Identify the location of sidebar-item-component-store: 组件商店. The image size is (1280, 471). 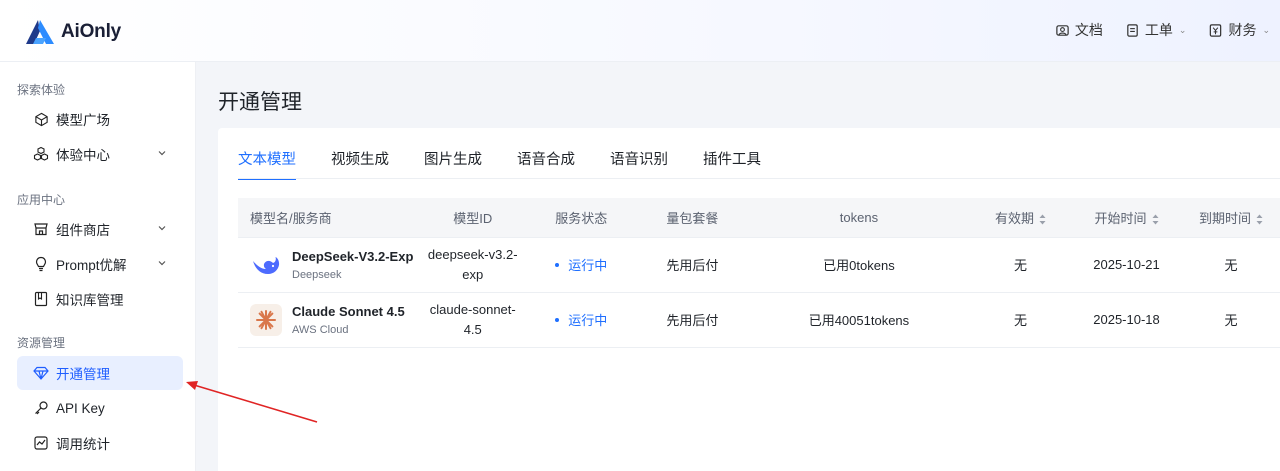
(100, 229).